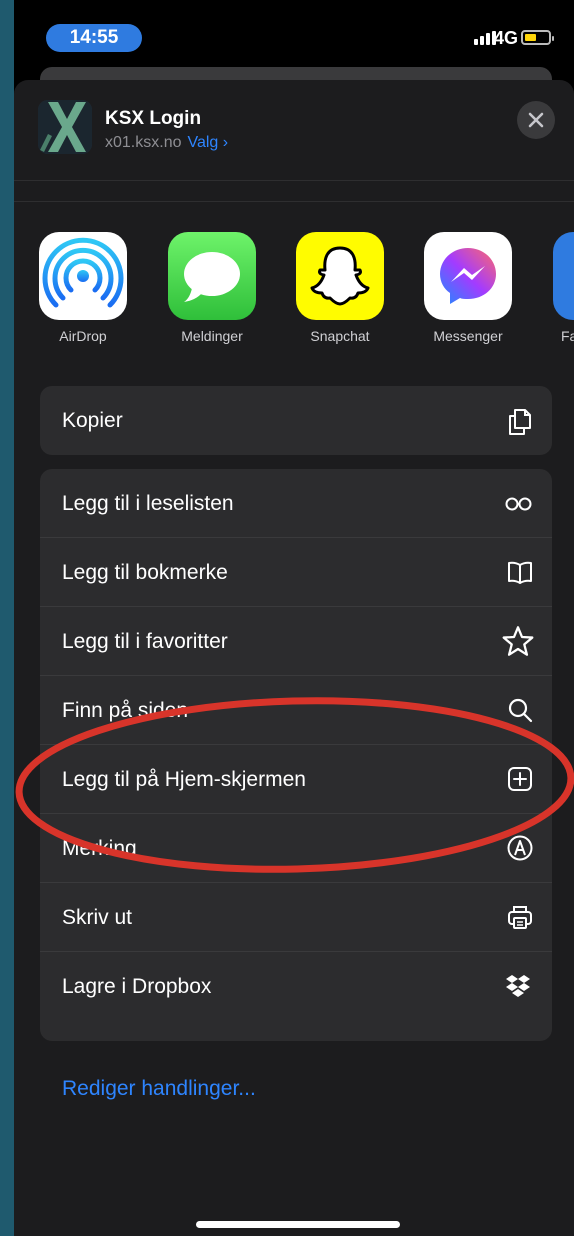 The height and width of the screenshot is (1236, 574). What do you see at coordinates (506, 38) in the screenshot?
I see `network-type: 4G` at bounding box center [506, 38].